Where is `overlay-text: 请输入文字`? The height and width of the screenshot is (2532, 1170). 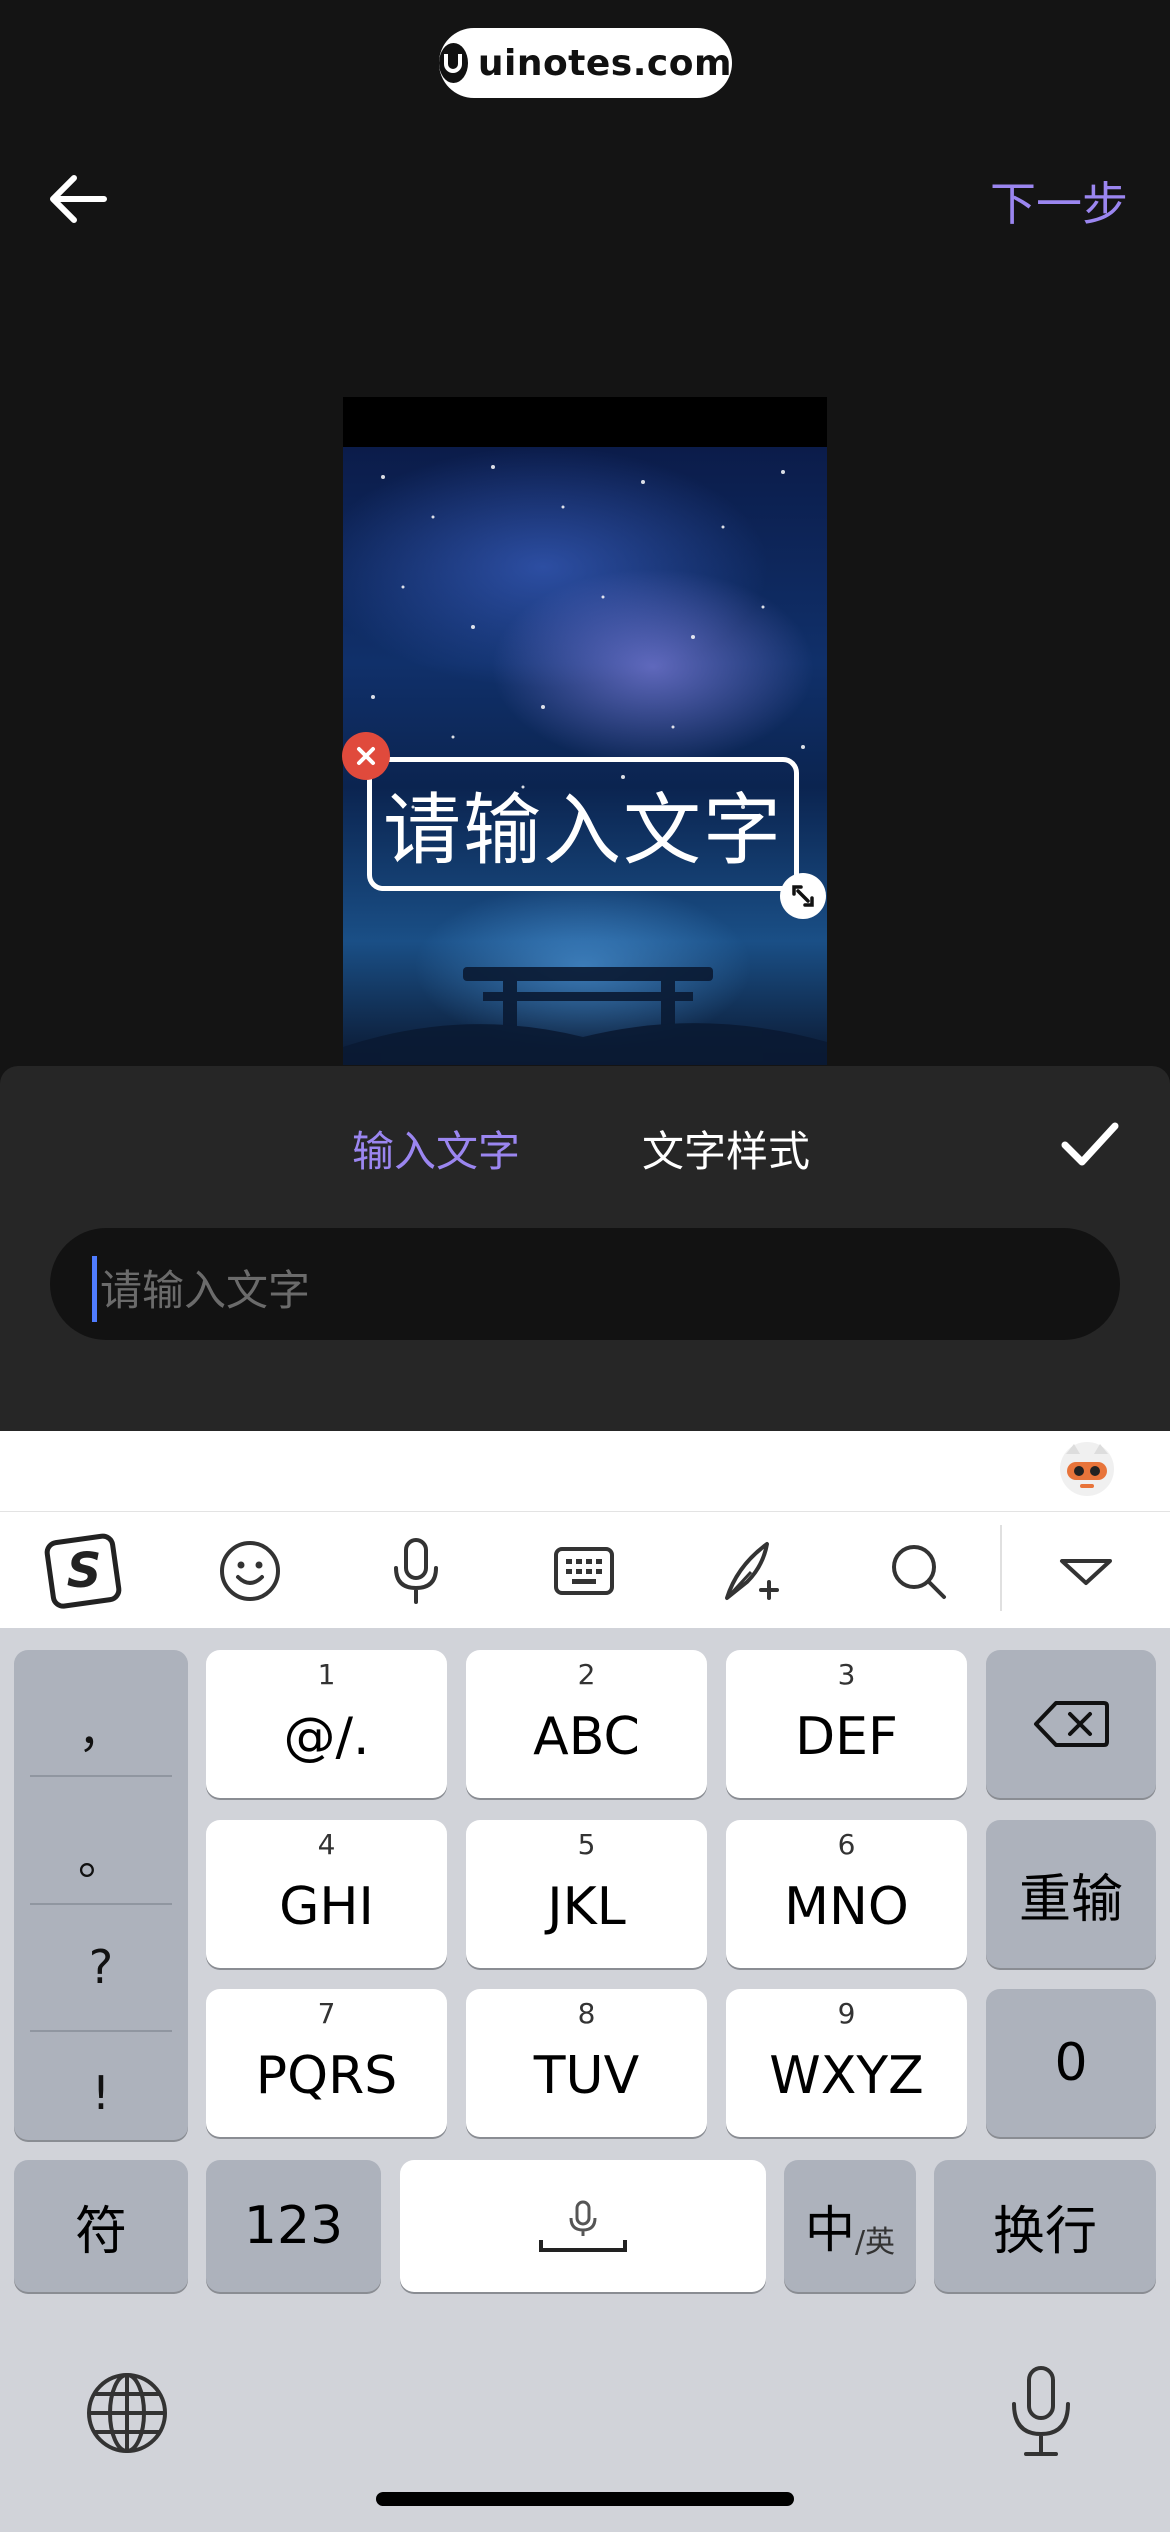
overlay-text: 请输入文字 is located at coordinates (582, 831).